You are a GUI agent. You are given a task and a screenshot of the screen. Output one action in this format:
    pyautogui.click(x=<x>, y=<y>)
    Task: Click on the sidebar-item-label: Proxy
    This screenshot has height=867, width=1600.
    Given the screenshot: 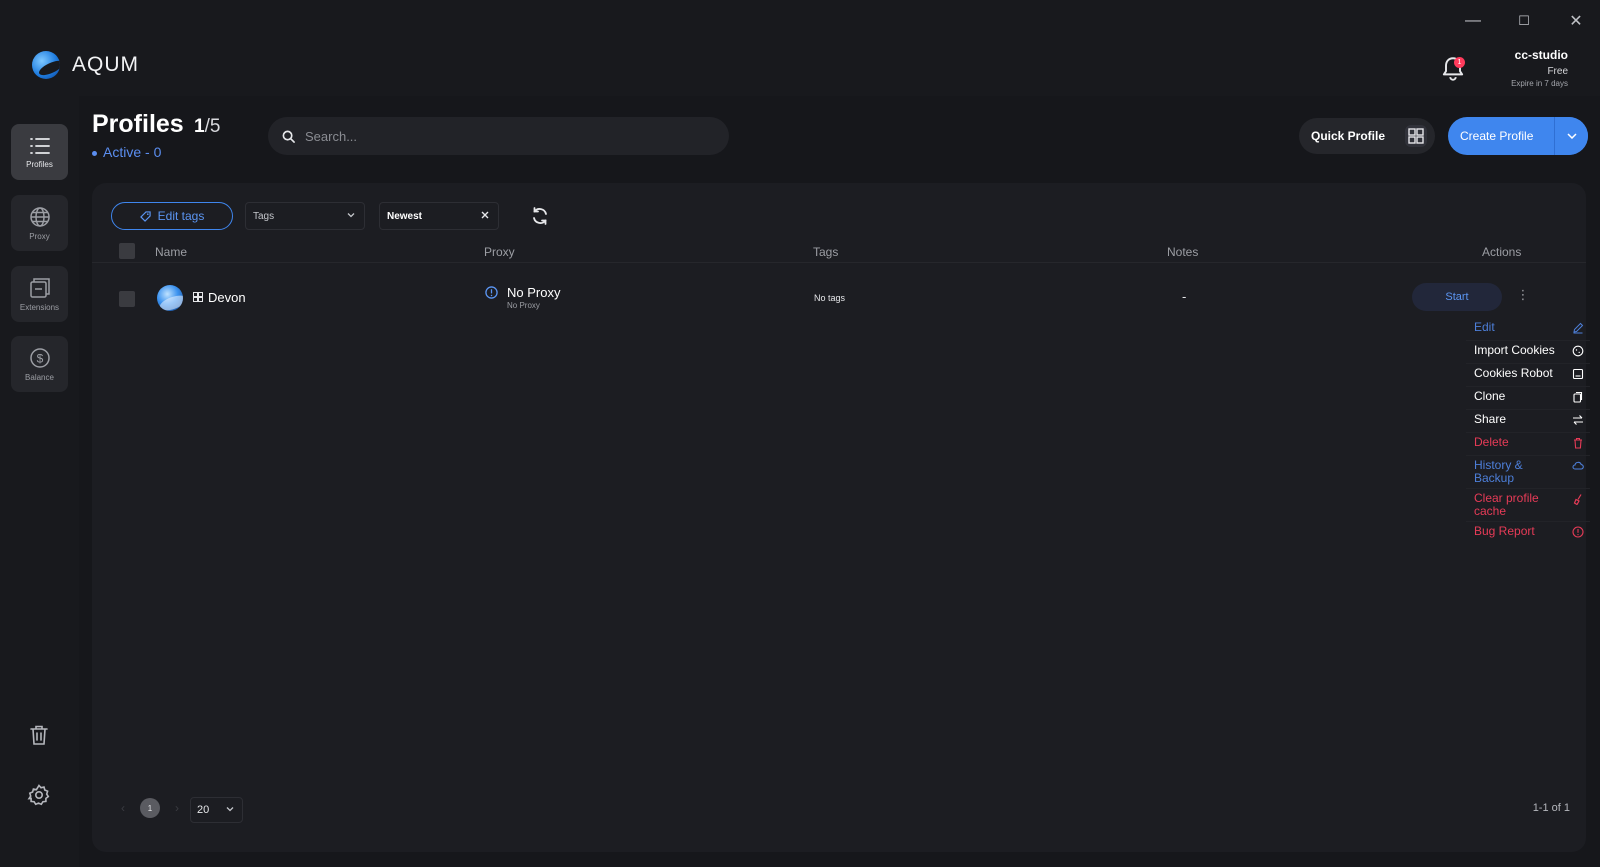 What is the action you would take?
    pyautogui.click(x=39, y=236)
    